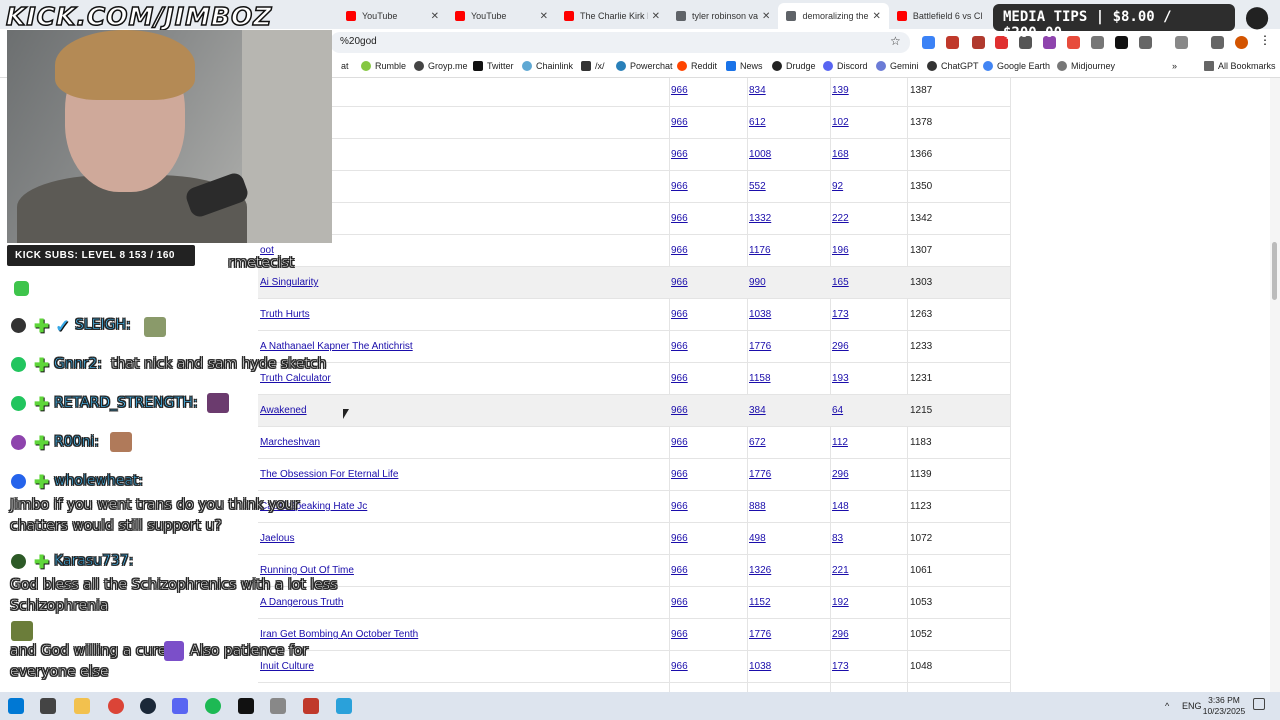  What do you see at coordinates (837, 538) in the screenshot?
I see `cell-link: 83` at bounding box center [837, 538].